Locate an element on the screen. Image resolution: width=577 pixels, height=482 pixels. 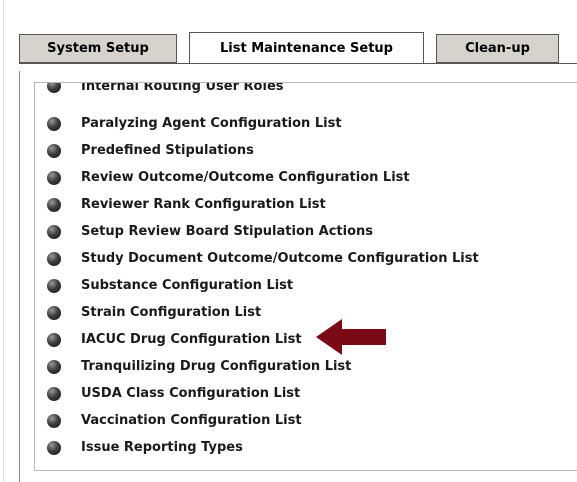
left-arrow-icon is located at coordinates (351, 337).